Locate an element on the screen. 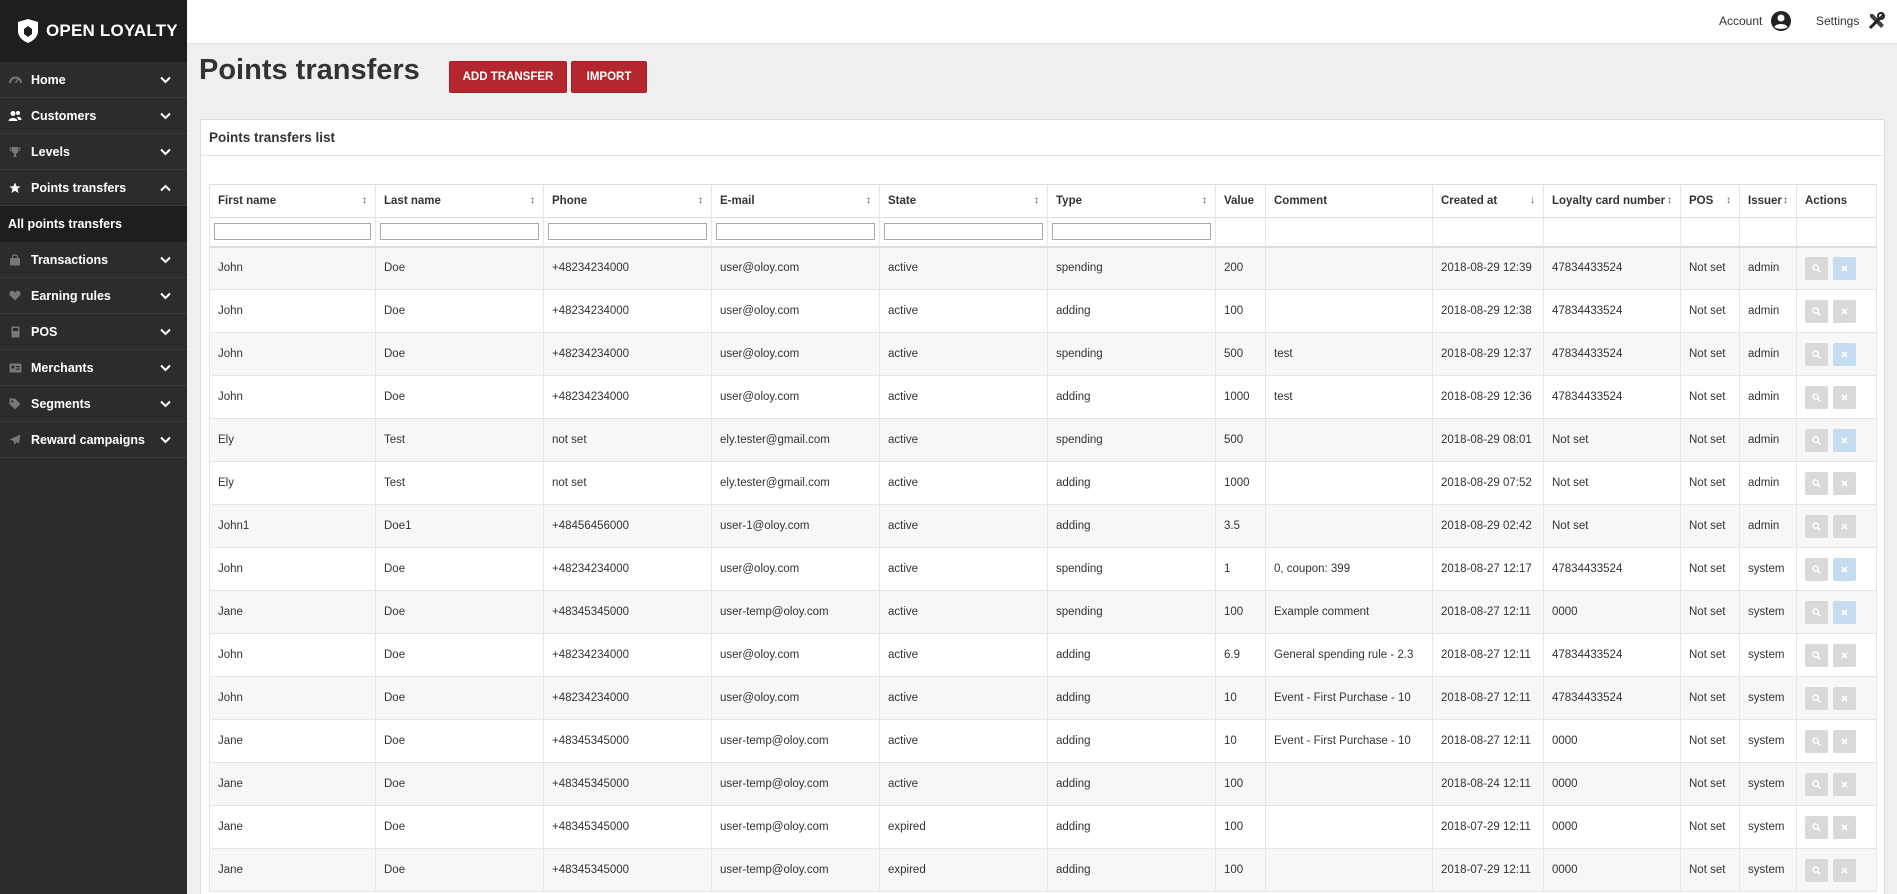 This screenshot has width=1897, height=894. brand-logo: OPEN LOYALTY is located at coordinates (93, 31).